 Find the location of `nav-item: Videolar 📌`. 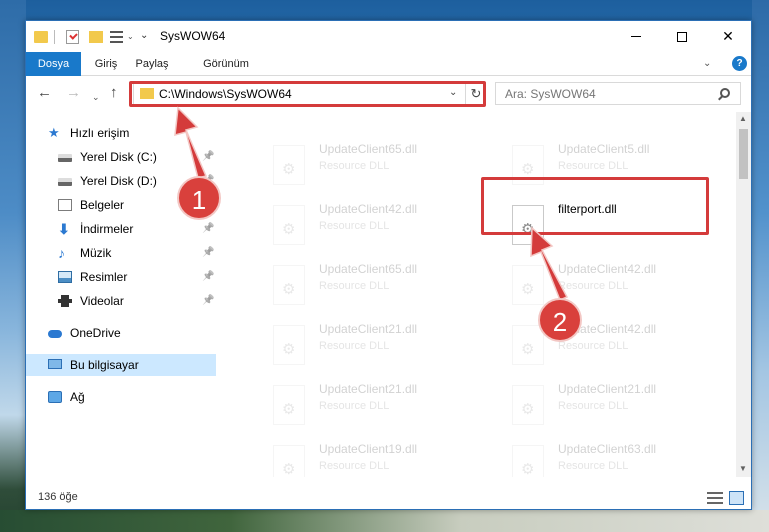

nav-item: Videolar 📌 is located at coordinates (121, 301).